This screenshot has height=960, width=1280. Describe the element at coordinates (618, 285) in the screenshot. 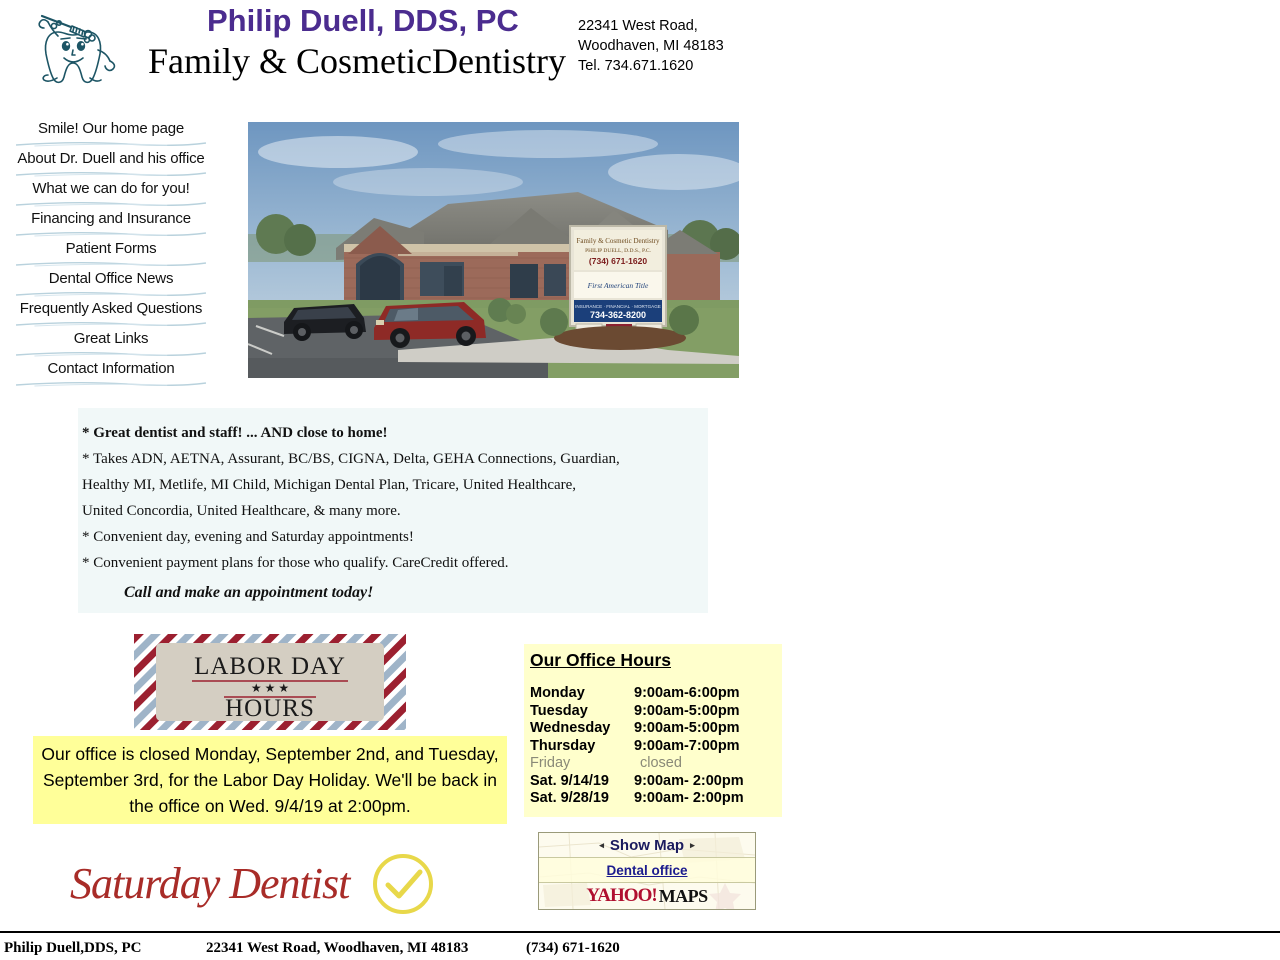

I see `svg-text: First American Title` at that location.